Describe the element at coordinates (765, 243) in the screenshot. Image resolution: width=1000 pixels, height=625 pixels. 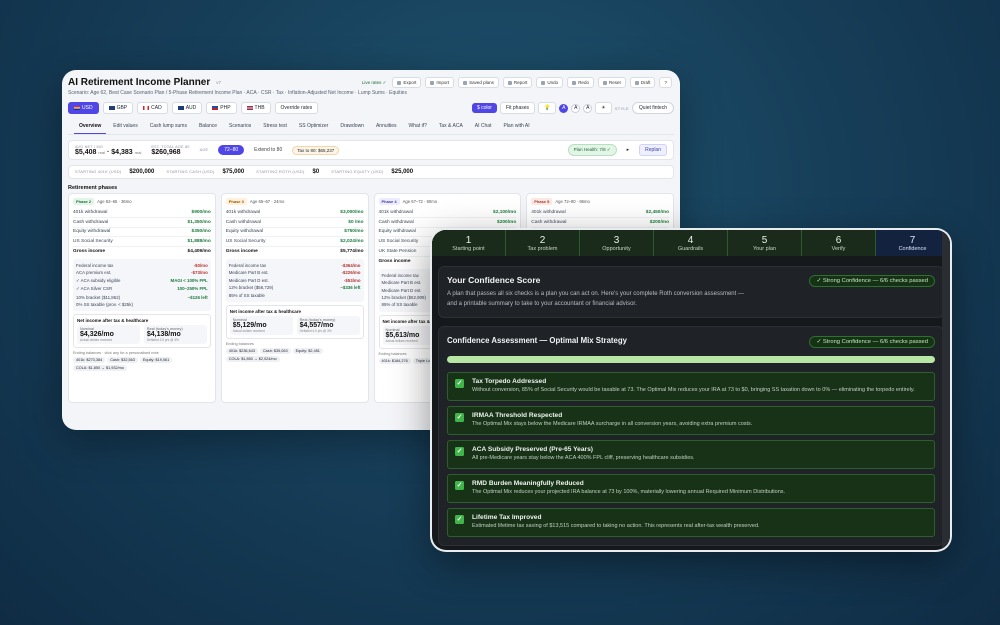
I see `step-your-plan: 5 Your plan` at that location.